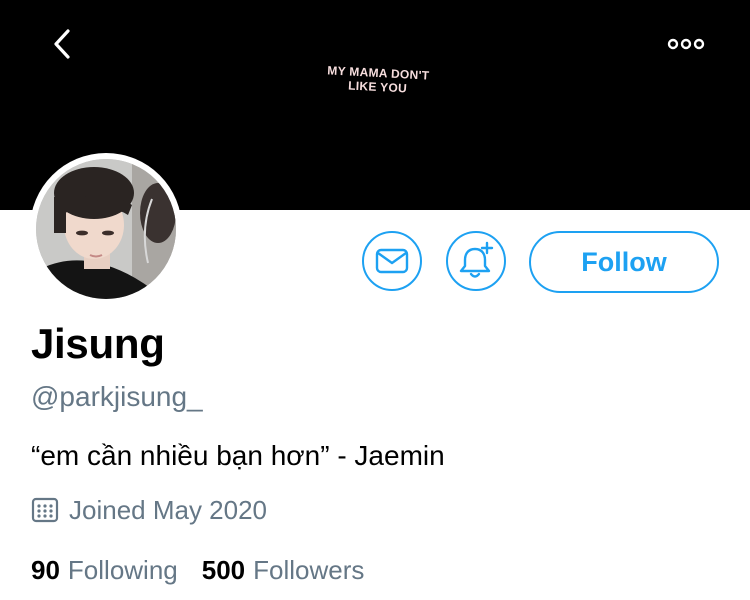 The width and height of the screenshot is (750, 600). Describe the element at coordinates (624, 262) in the screenshot. I see `follow-button: Follow` at that location.